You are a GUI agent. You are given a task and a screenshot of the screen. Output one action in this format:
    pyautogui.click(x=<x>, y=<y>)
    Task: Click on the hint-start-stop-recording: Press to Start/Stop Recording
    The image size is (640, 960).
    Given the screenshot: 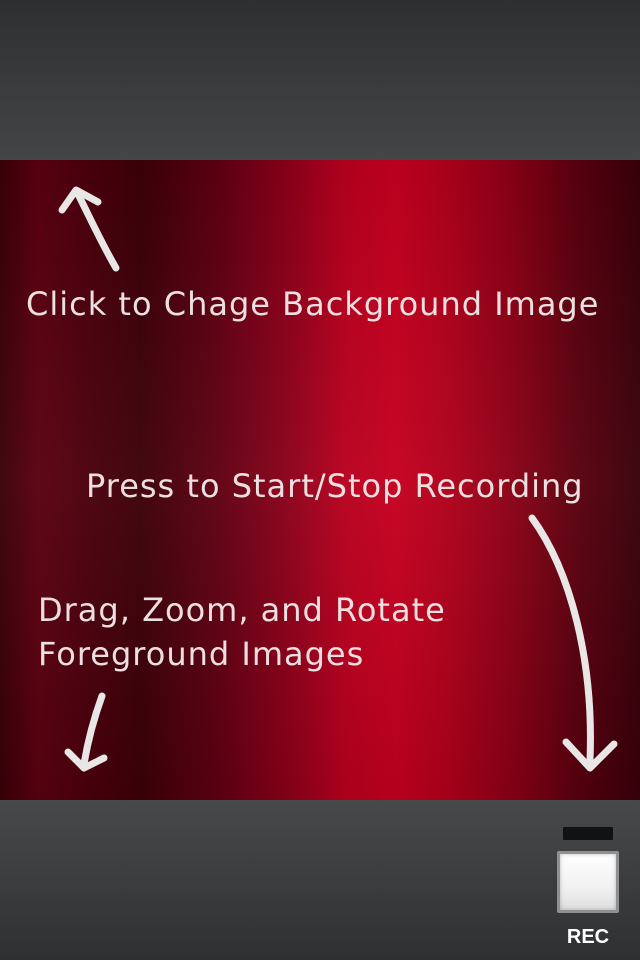 What is the action you would take?
    pyautogui.click(x=335, y=486)
    